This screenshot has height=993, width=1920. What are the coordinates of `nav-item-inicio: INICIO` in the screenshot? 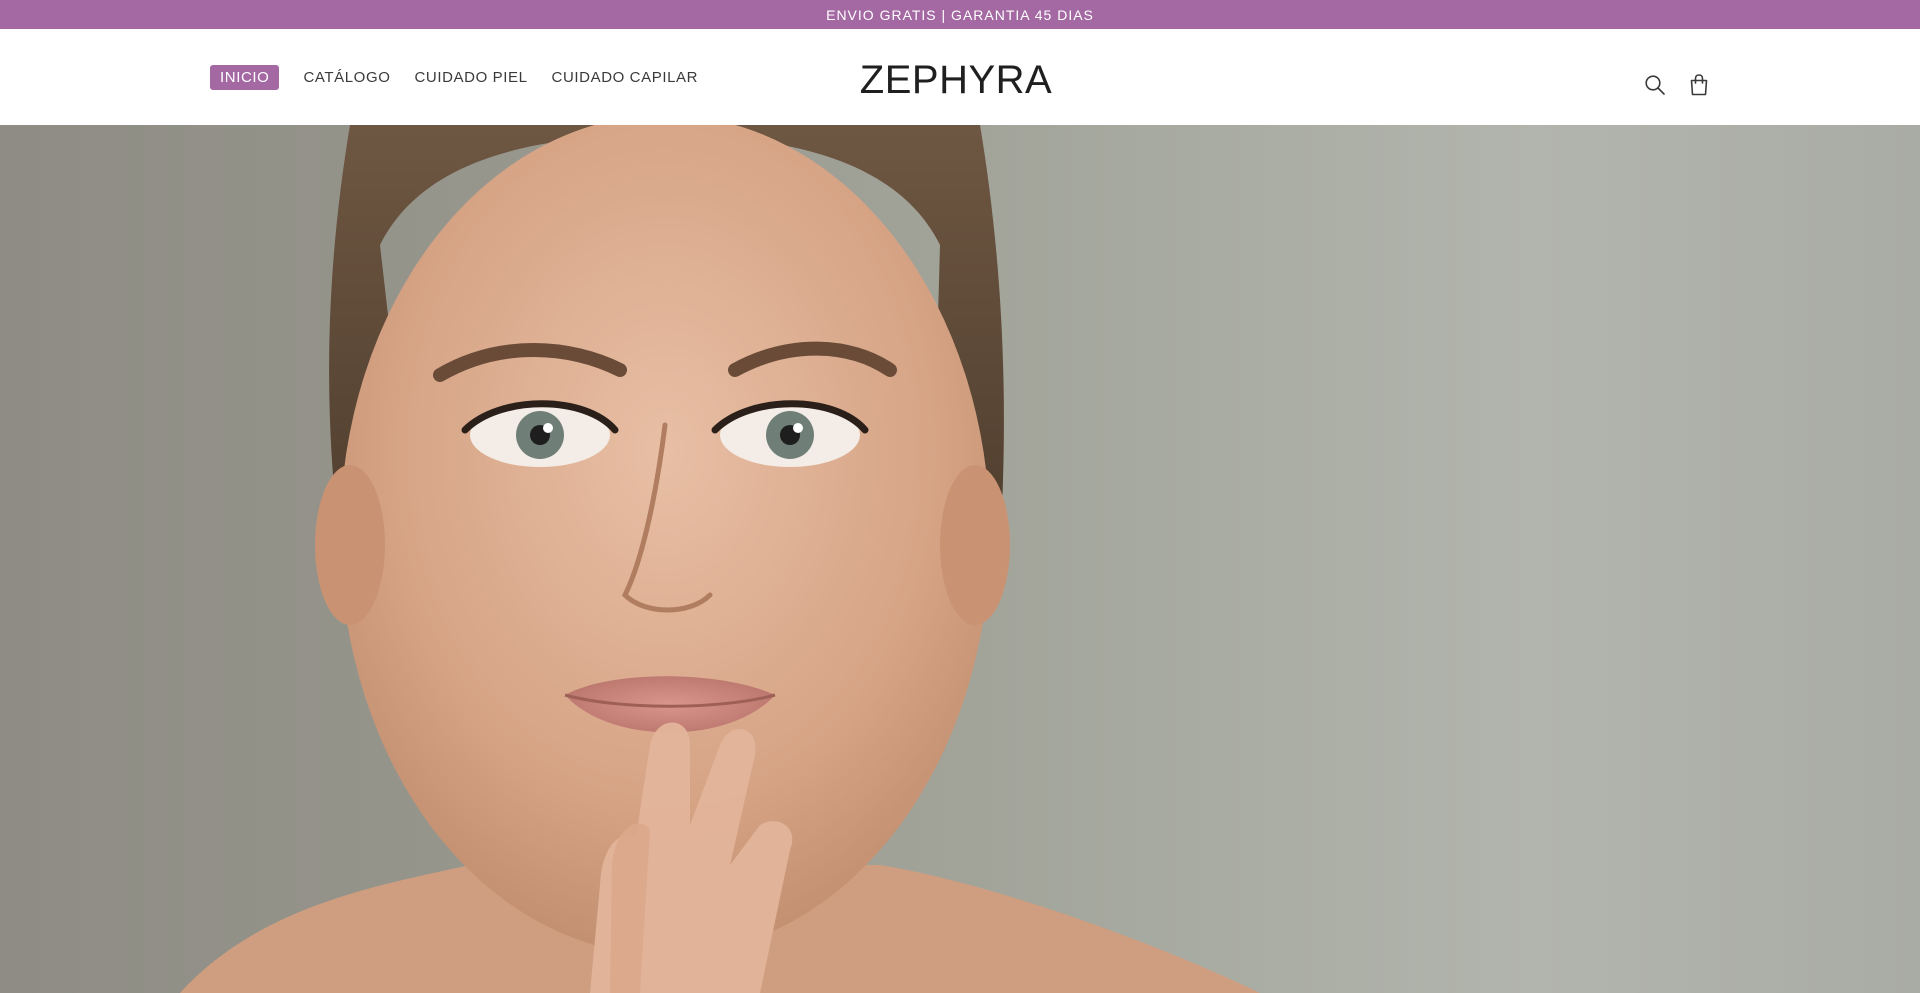 It's located at (245, 77).